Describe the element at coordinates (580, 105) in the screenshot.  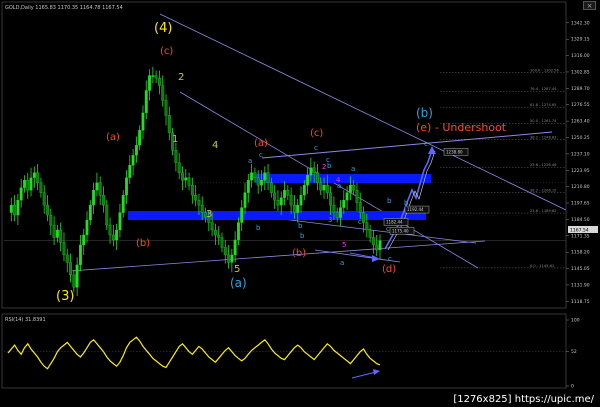
I see `price-tick-label: 1276.55` at that location.